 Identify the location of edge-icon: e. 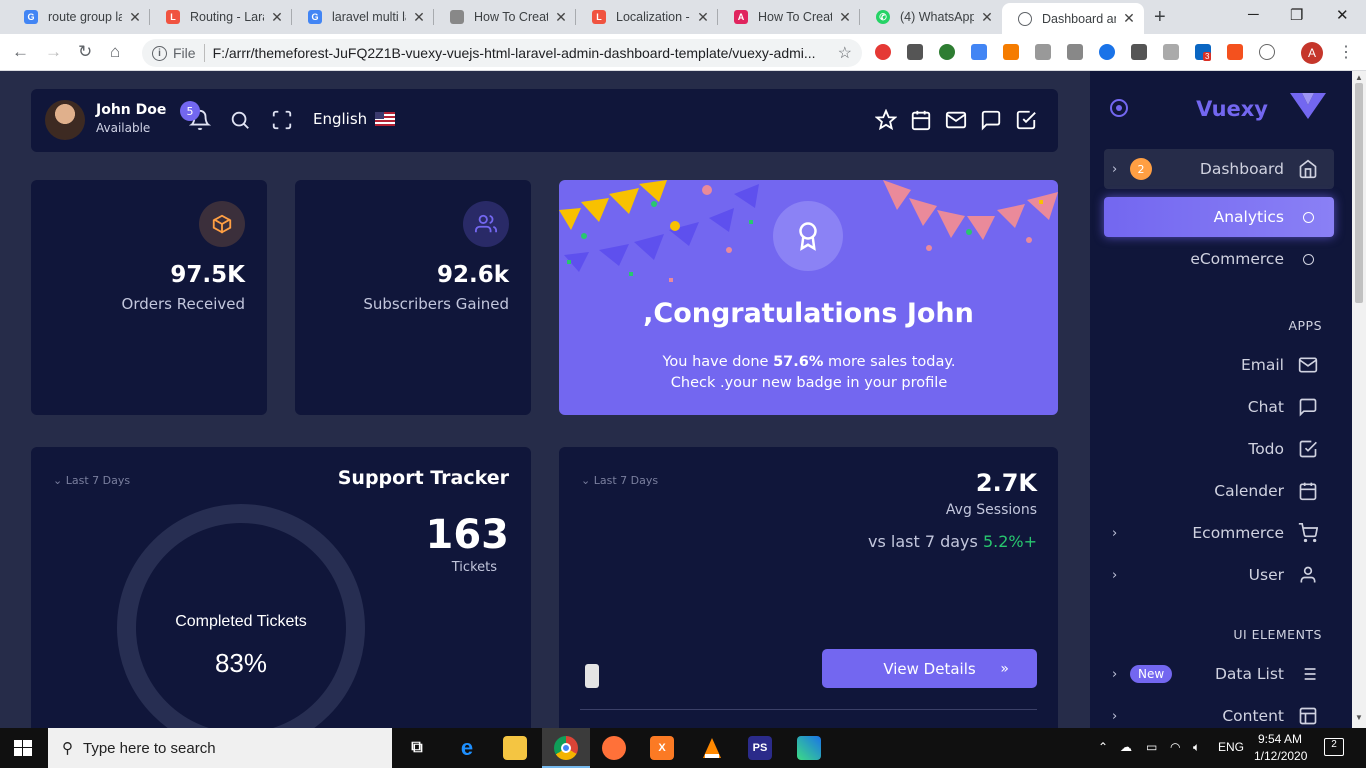
(467, 747).